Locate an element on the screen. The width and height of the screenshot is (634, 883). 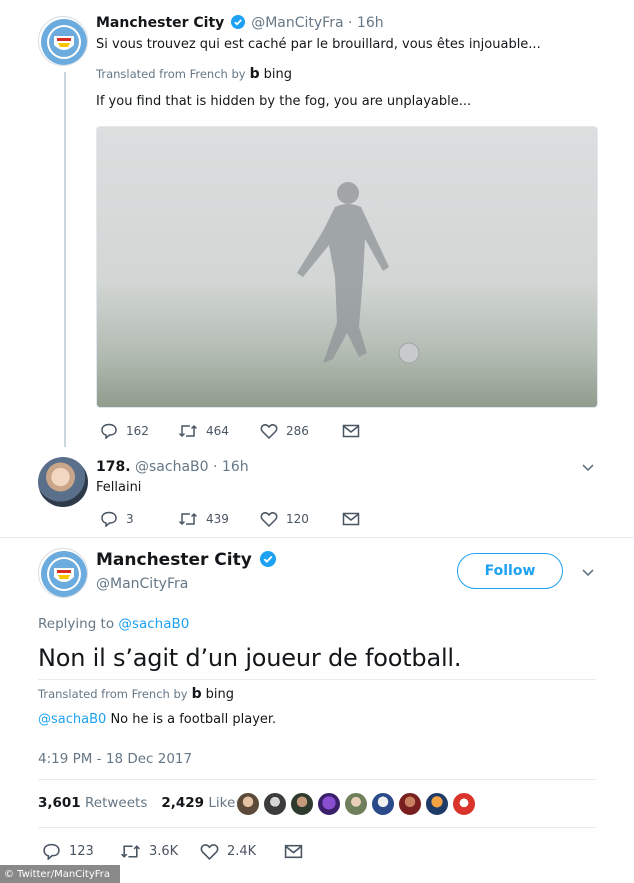
thread-line is located at coordinates (65, 259).